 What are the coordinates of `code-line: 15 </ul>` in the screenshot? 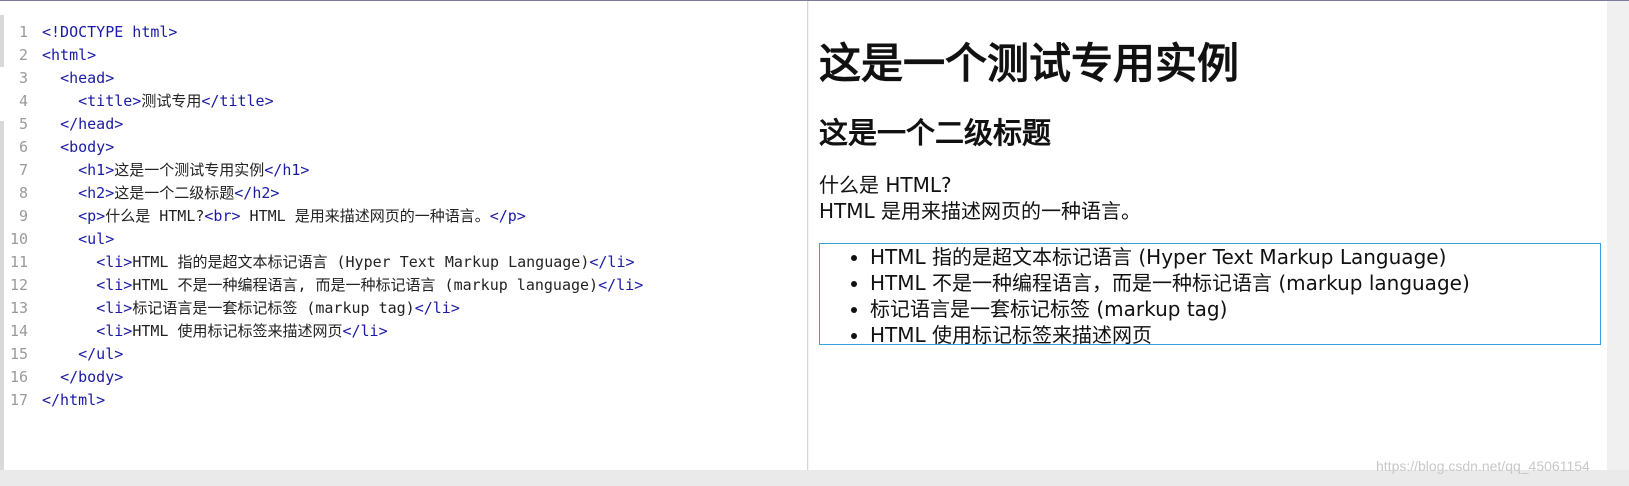 It's located at (400, 354).